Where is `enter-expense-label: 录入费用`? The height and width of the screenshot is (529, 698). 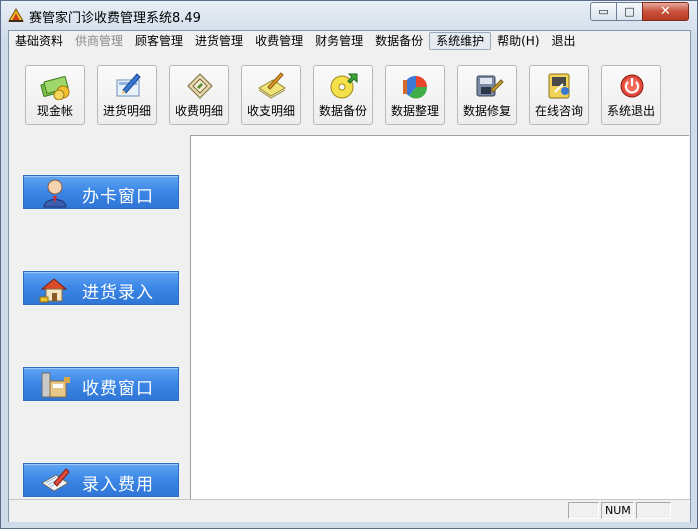 enter-expense-label: 录入费用 is located at coordinates (118, 485).